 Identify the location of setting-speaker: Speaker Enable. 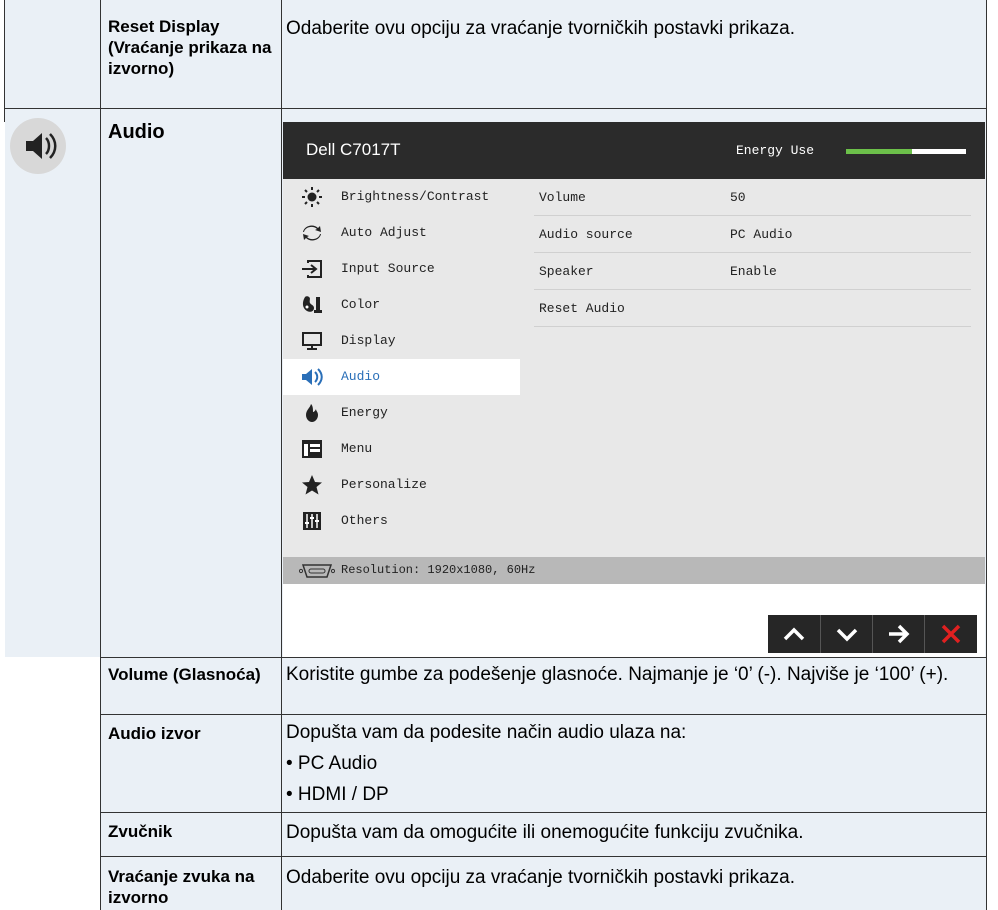
(752, 271).